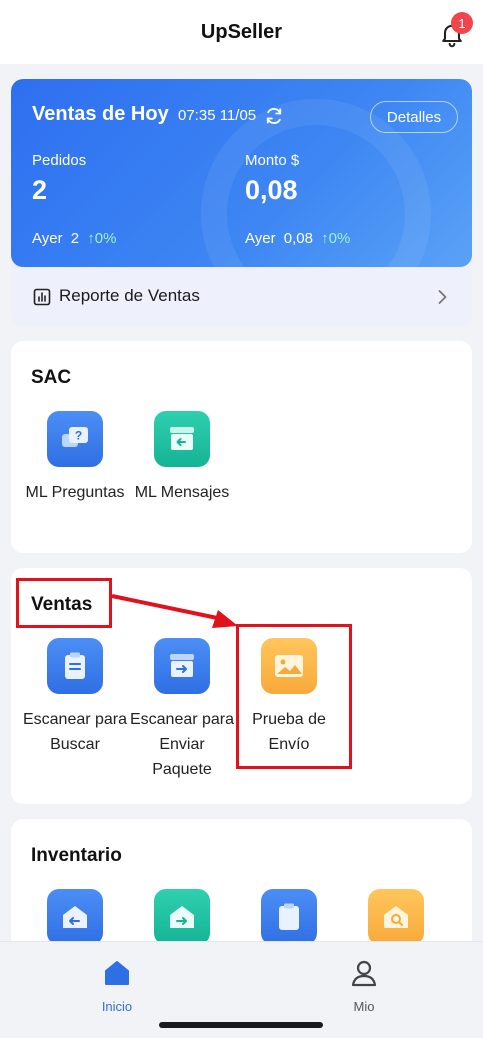 The image size is (483, 1038). I want to click on tile-label: Escanear para Enviar Paquete, so click(182, 744).